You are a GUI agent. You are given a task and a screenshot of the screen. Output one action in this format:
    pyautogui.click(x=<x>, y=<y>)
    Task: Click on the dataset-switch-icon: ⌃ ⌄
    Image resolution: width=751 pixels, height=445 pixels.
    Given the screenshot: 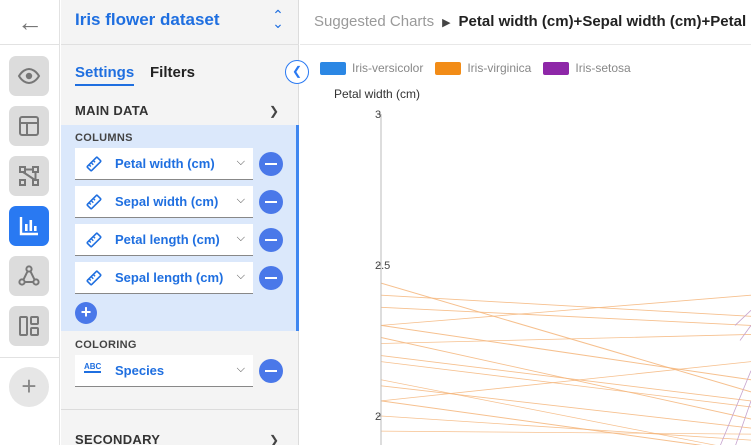 What is the action you would take?
    pyautogui.click(x=278, y=19)
    